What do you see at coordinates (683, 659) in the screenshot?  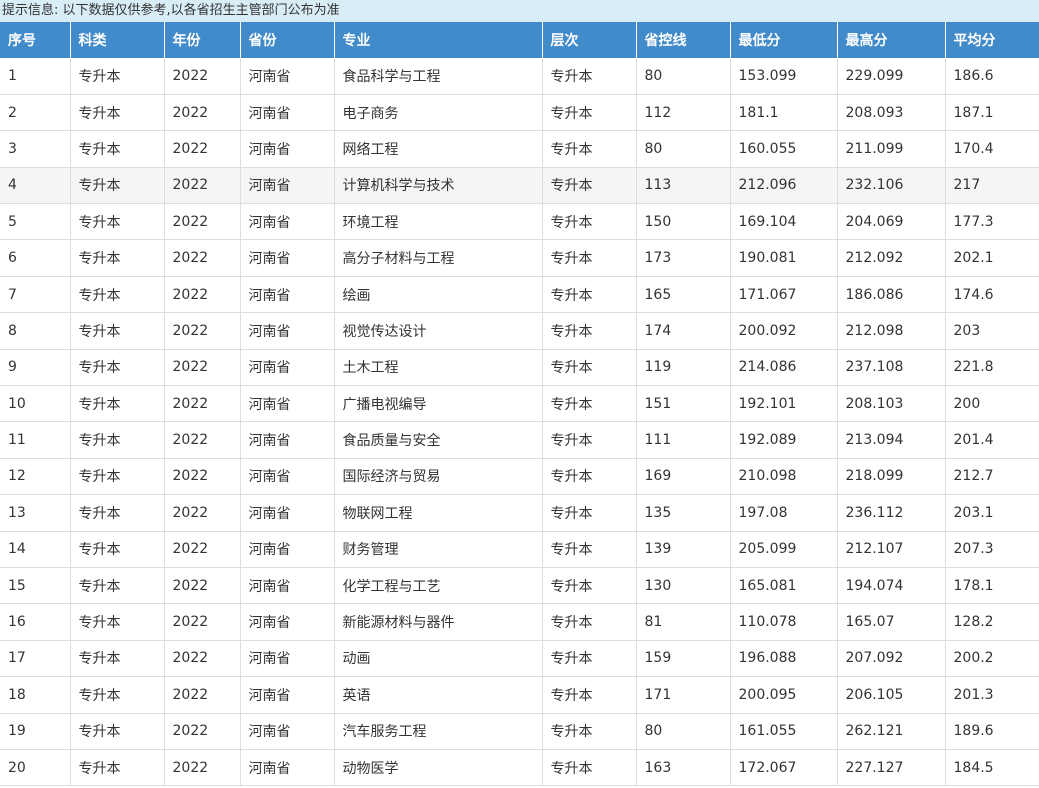 I see `cell-control-line: 159` at bounding box center [683, 659].